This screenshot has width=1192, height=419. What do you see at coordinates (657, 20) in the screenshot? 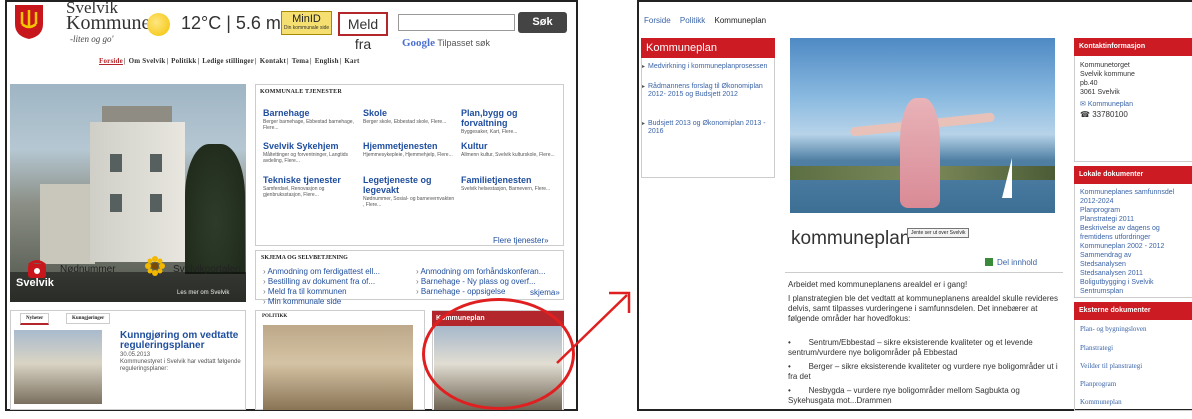
I see `breadcrumb-forside: Forside` at bounding box center [657, 20].